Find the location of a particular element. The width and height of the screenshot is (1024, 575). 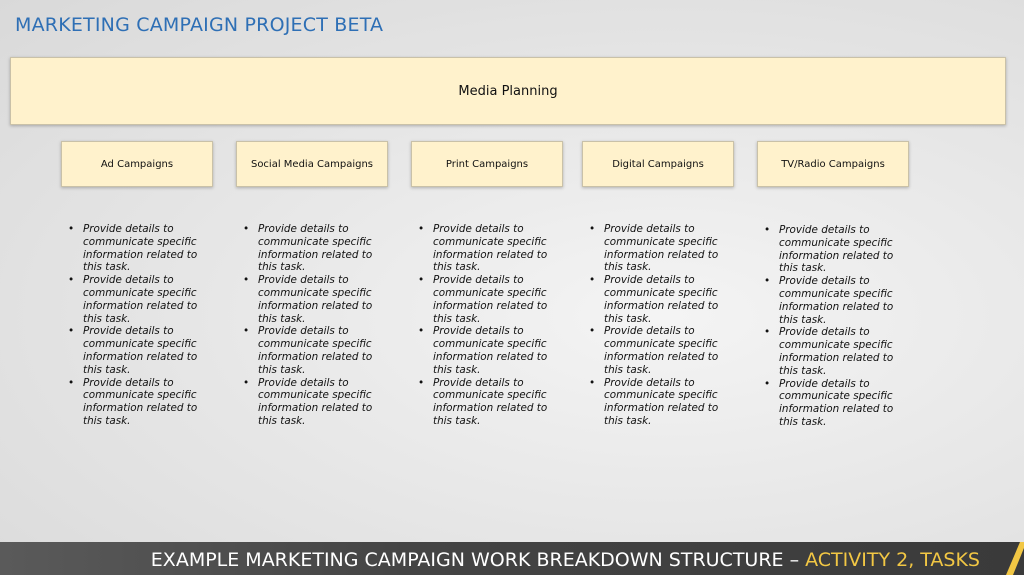

child-node-print-campaigns: Print Campaigns is located at coordinates (487, 164).